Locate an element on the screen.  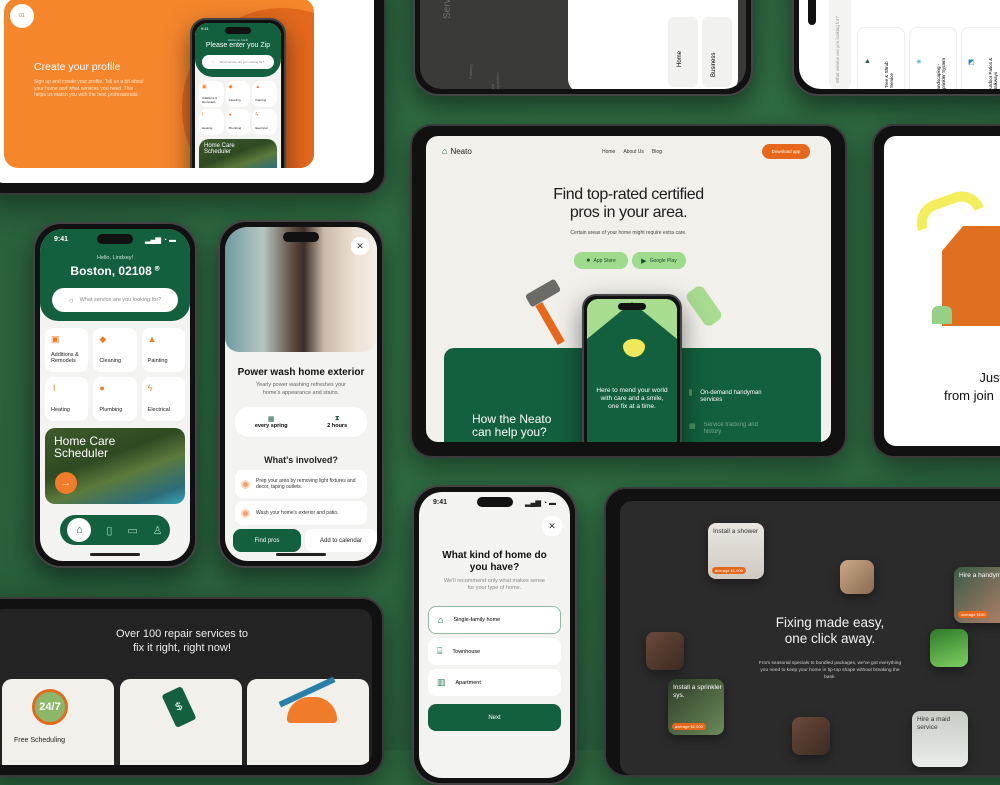
feature-label: On-demand handyman services is located at coordinates (731, 396).